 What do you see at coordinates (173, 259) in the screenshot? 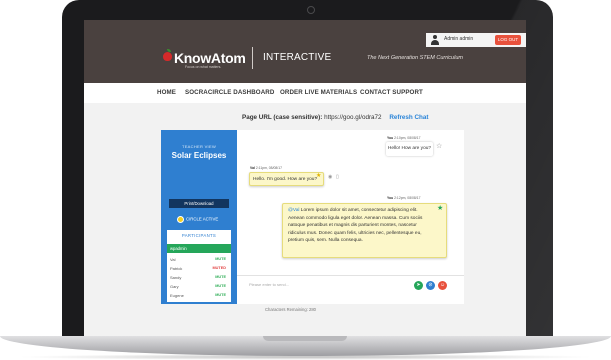
I see `participant-name: Val` at bounding box center [173, 259].